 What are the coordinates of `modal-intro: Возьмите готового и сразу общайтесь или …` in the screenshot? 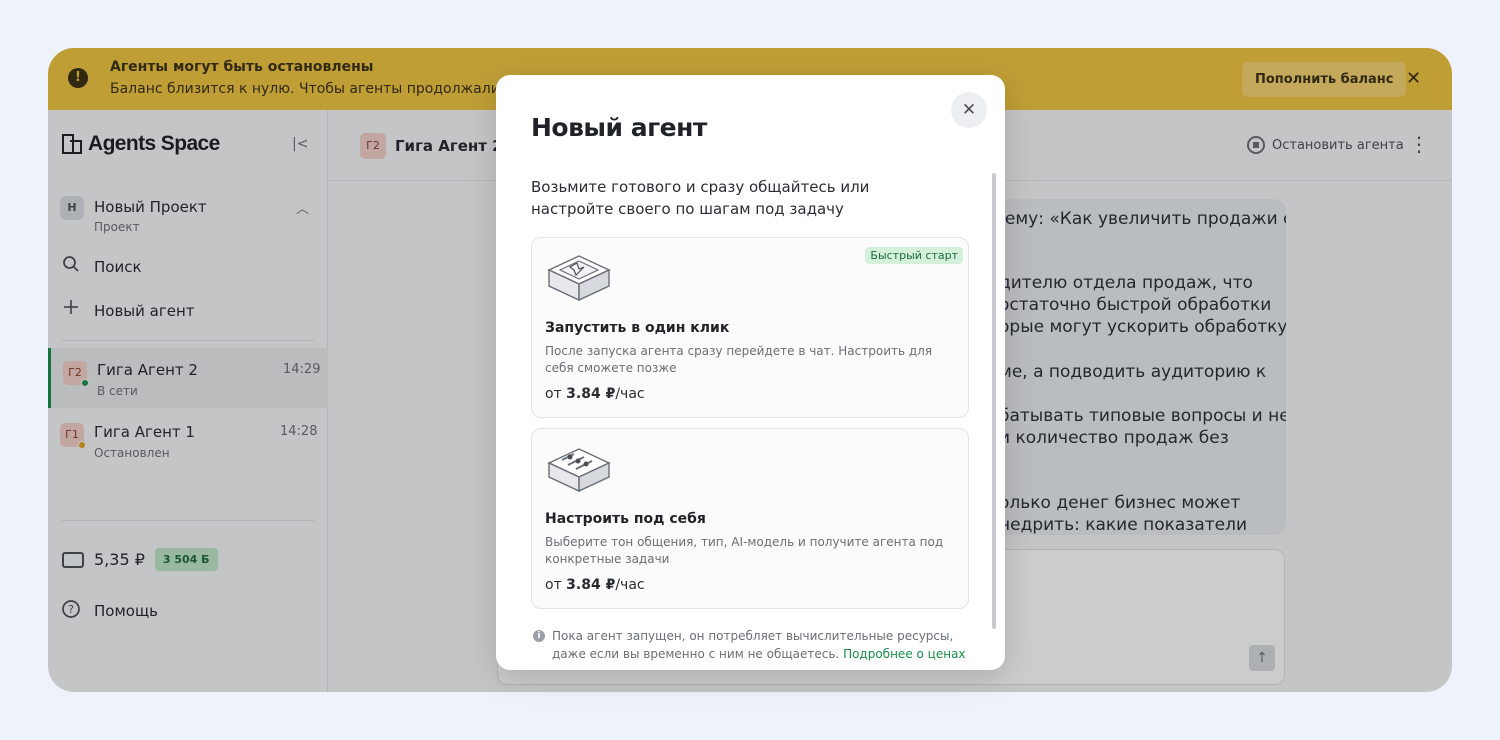 It's located at (700, 198).